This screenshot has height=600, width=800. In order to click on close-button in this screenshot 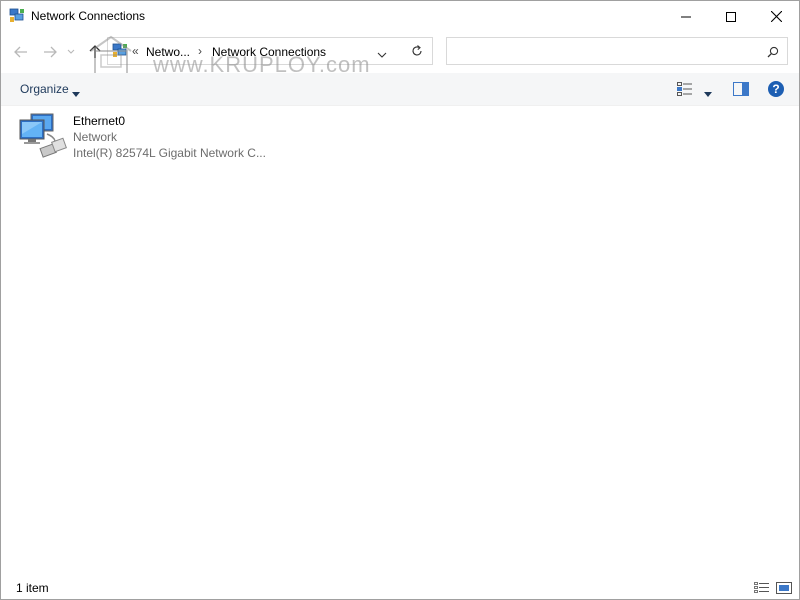, I will do `click(776, 16)`.